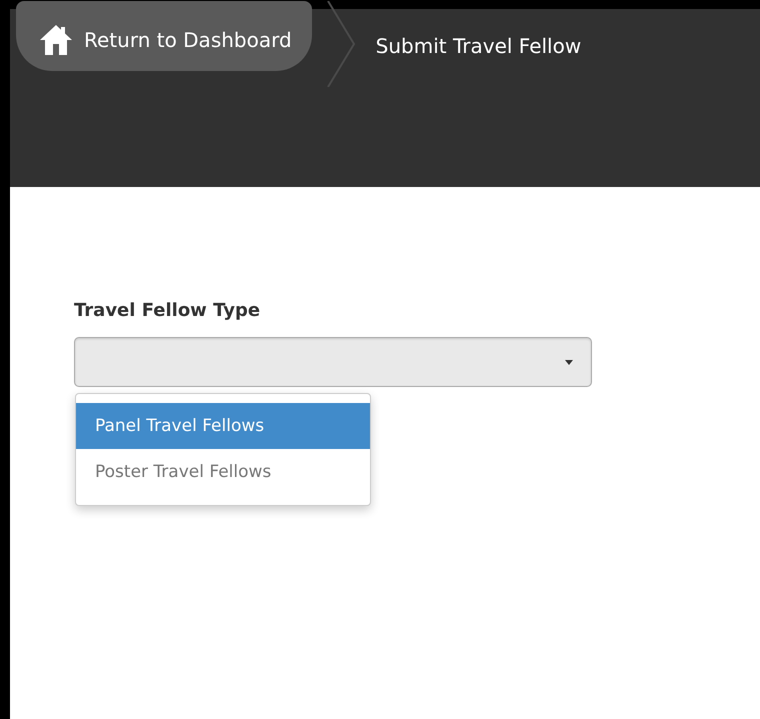 This screenshot has width=760, height=719. I want to click on caret-icon, so click(569, 362).